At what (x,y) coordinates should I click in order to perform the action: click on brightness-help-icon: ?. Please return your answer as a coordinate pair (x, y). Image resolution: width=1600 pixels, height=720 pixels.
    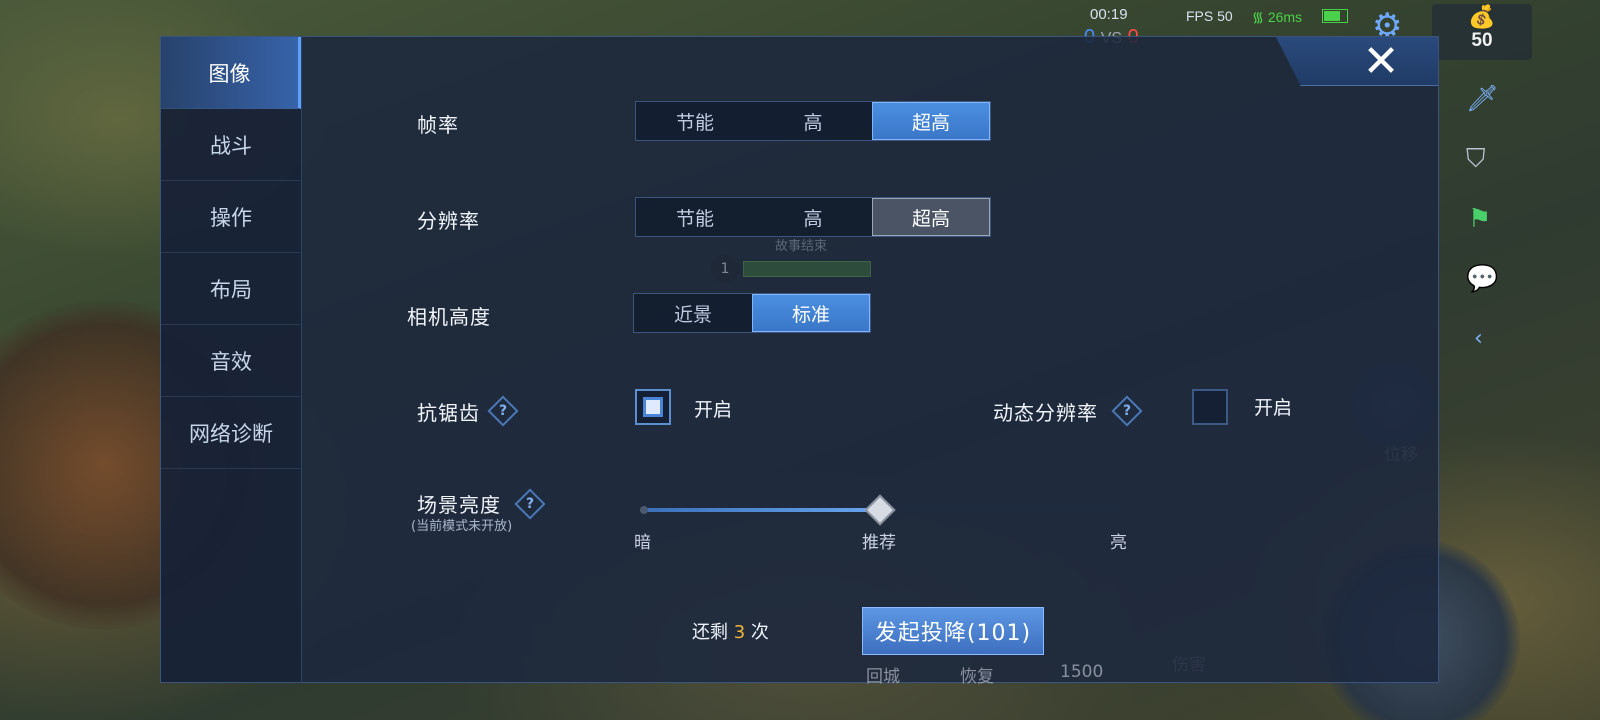
    Looking at the image, I should click on (530, 504).